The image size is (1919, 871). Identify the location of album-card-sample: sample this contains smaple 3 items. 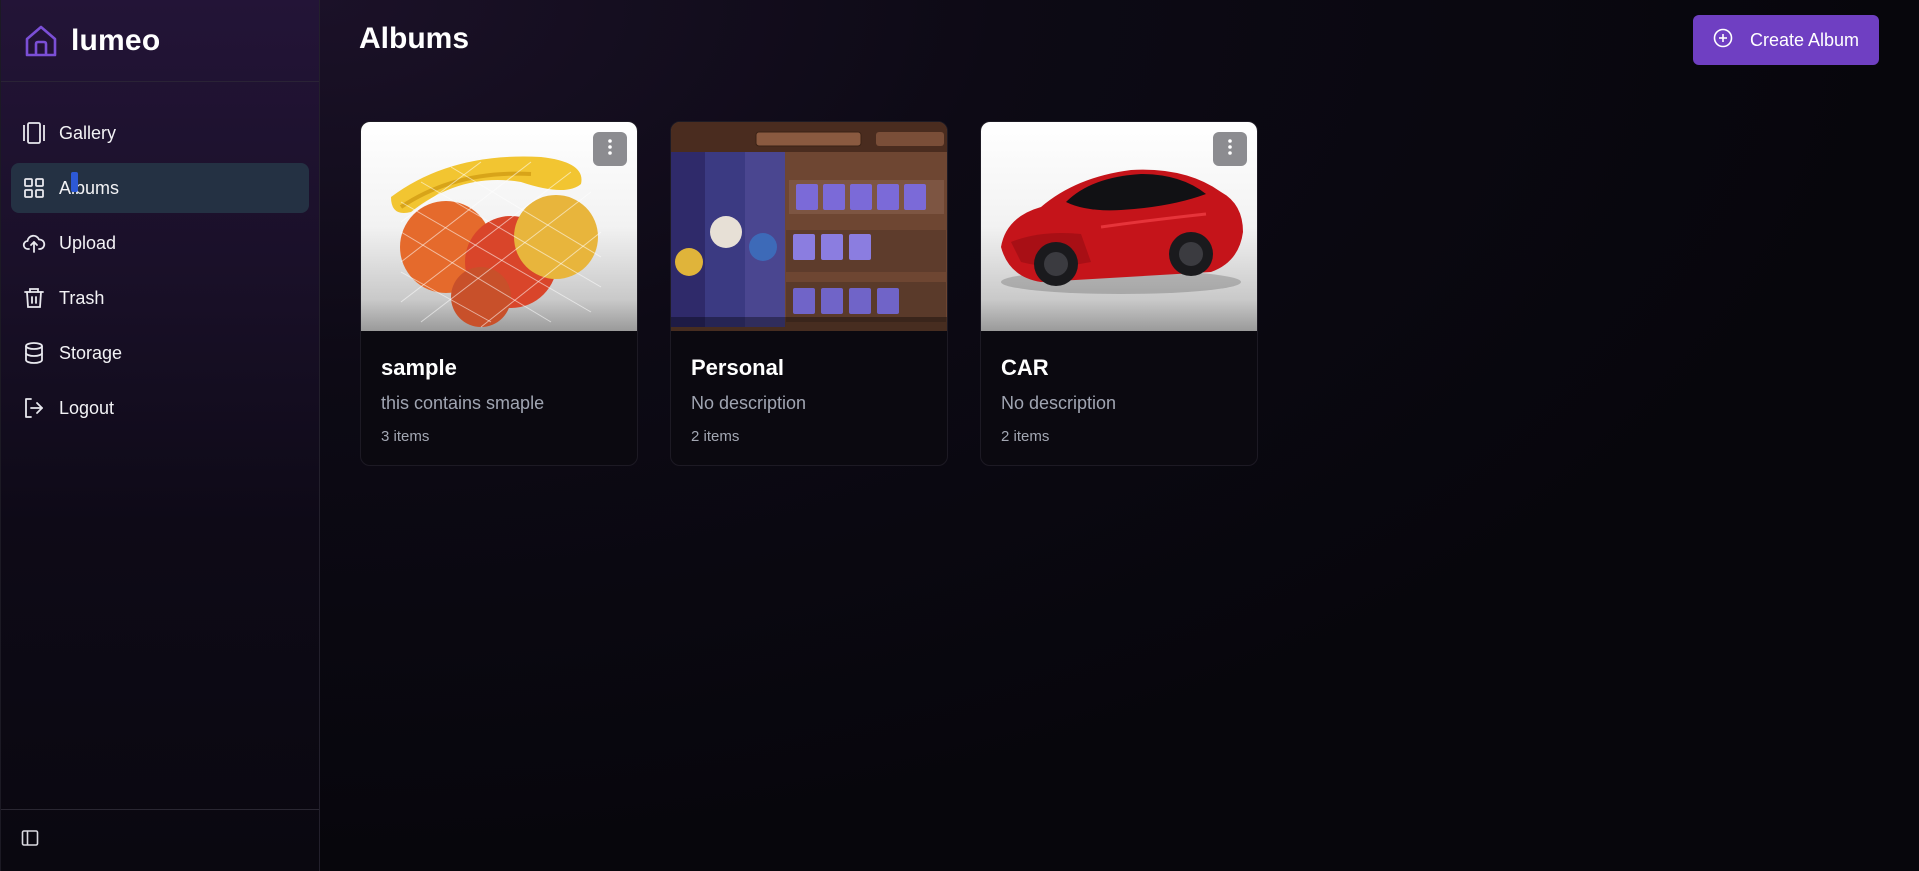
(499, 293).